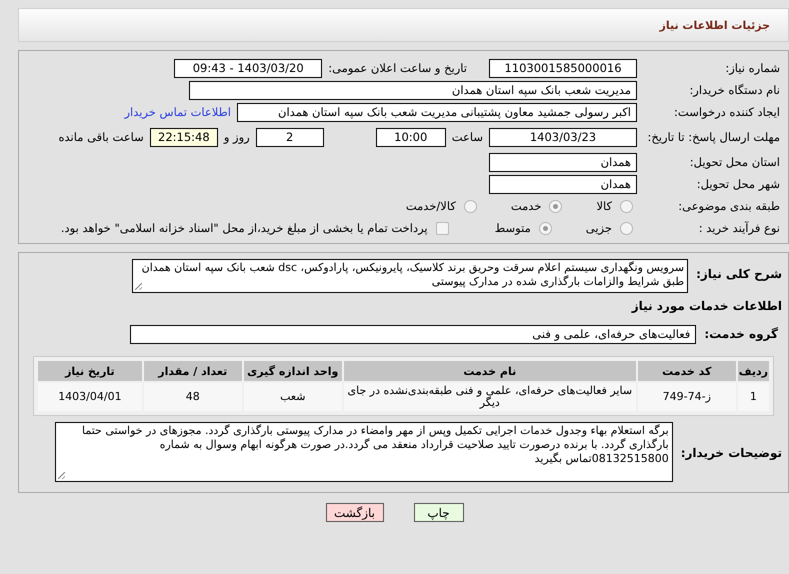 Image resolution: width=789 pixels, height=574 pixels. Describe the element at coordinates (687, 371) in the screenshot. I see `column-header: کد خدمت` at that location.